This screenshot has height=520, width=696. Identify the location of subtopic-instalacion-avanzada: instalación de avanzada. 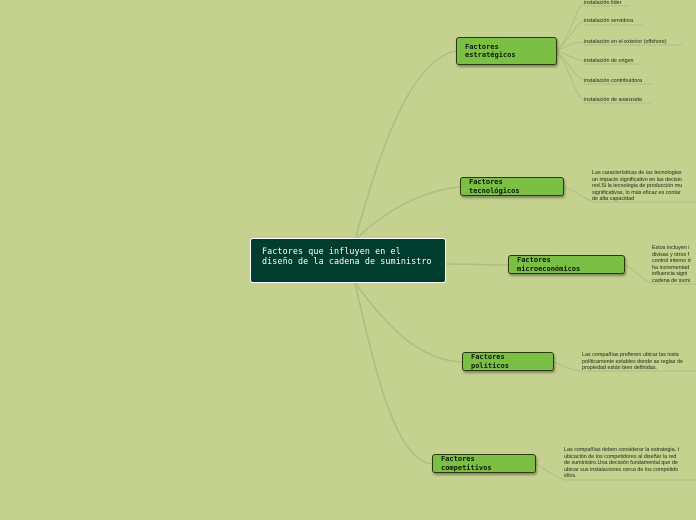
(613, 100).